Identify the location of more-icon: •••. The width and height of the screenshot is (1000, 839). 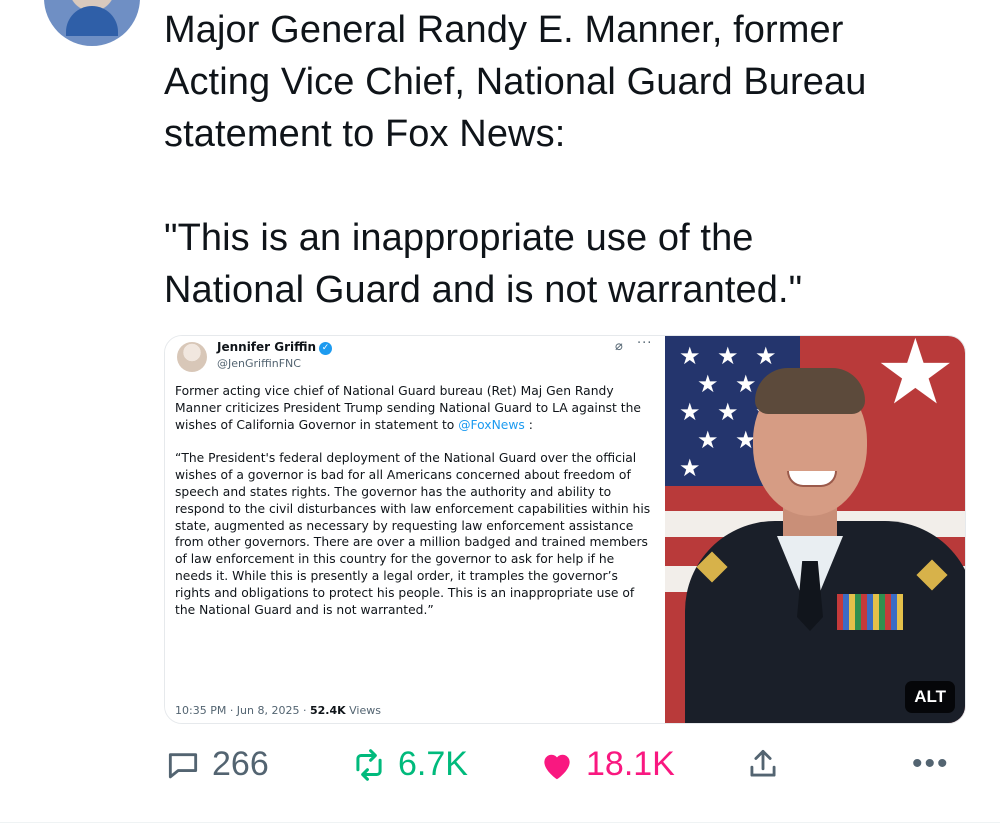
(931, 764).